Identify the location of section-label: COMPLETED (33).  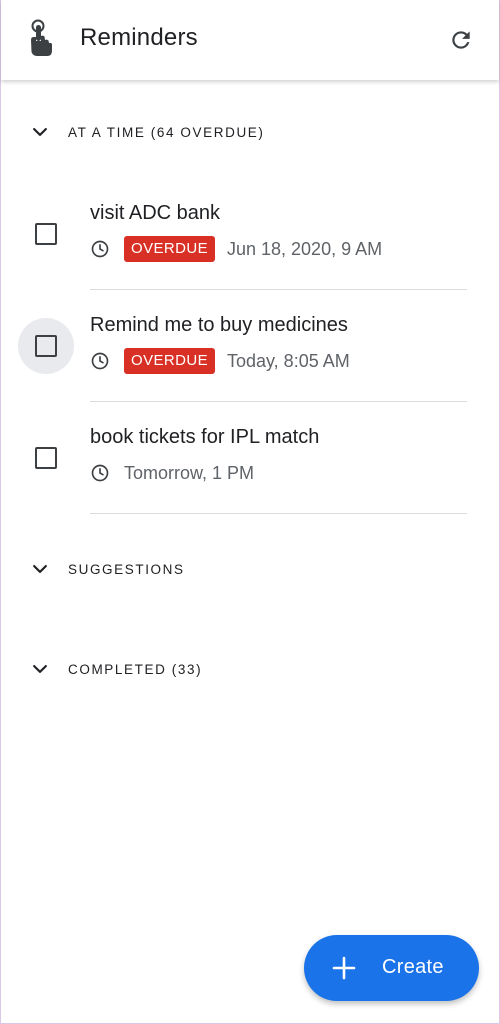
(135, 669).